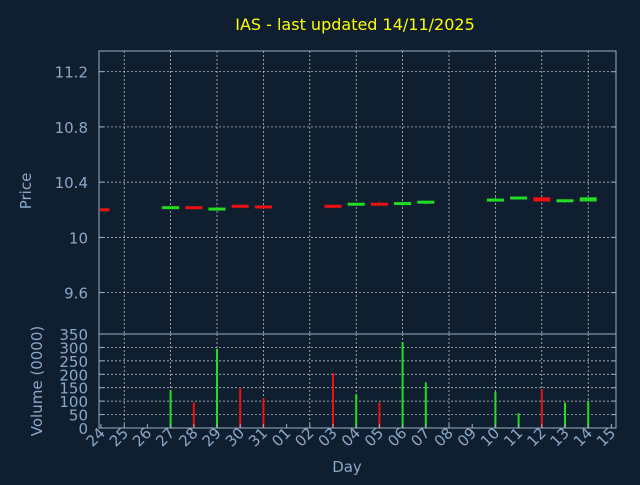  Describe the element at coordinates (355, 24) in the screenshot. I see `chart-title: IAS - last updated 14/11/2025` at that location.